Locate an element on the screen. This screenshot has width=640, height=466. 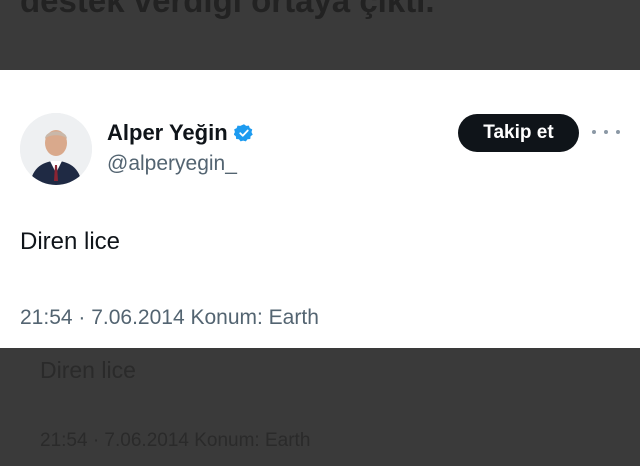
author-handle: @alperyegin_ is located at coordinates (172, 164).